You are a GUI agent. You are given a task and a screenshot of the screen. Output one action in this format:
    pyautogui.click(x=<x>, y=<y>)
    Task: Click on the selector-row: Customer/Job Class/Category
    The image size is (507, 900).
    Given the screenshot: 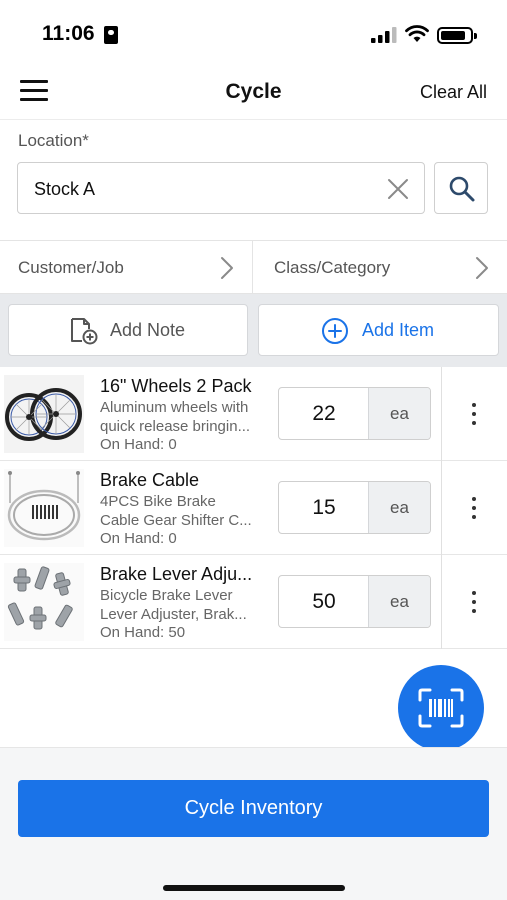 What is the action you would take?
    pyautogui.click(x=253, y=267)
    